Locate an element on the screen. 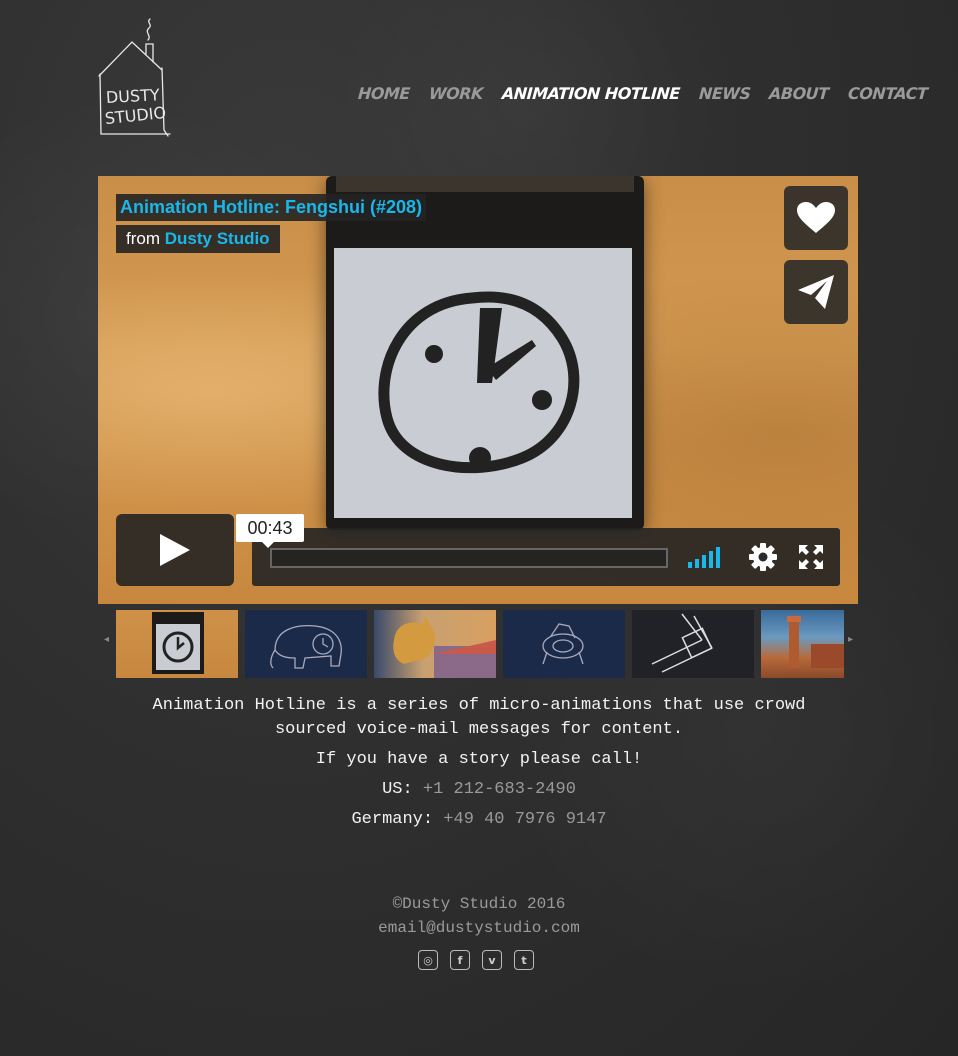  thumbnail-cat is located at coordinates (435, 644).